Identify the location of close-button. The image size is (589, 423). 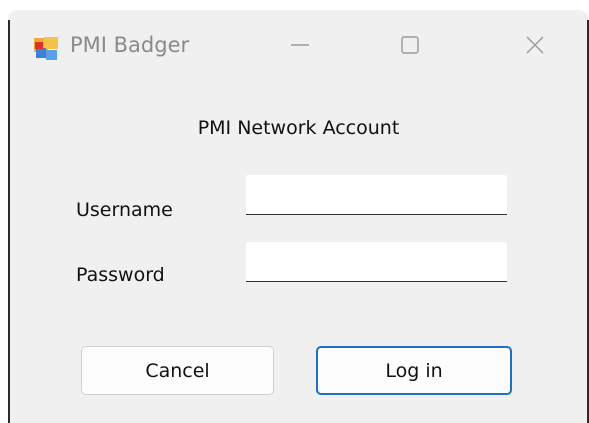
(535, 47).